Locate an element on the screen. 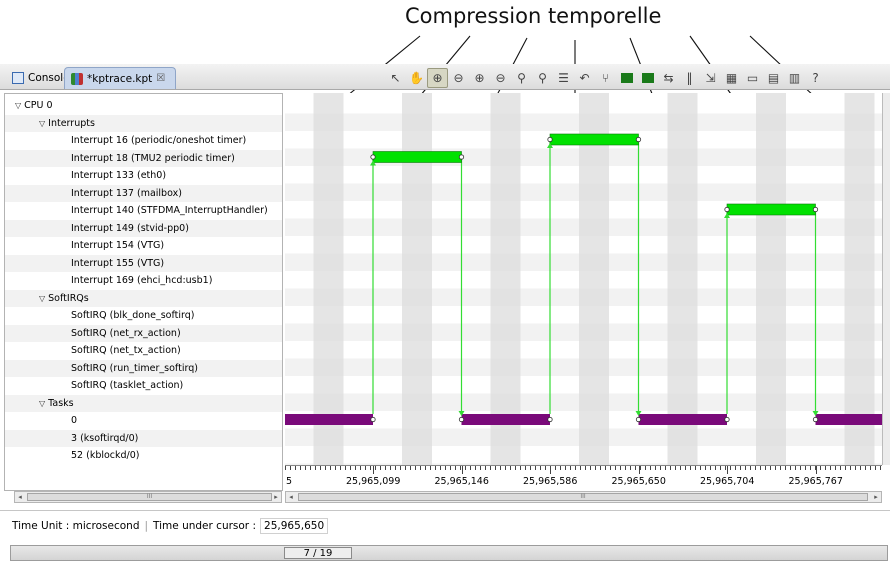 This screenshot has height=566, width=890. tree-row: Interrupt 133 (eth0) is located at coordinates (143, 176).